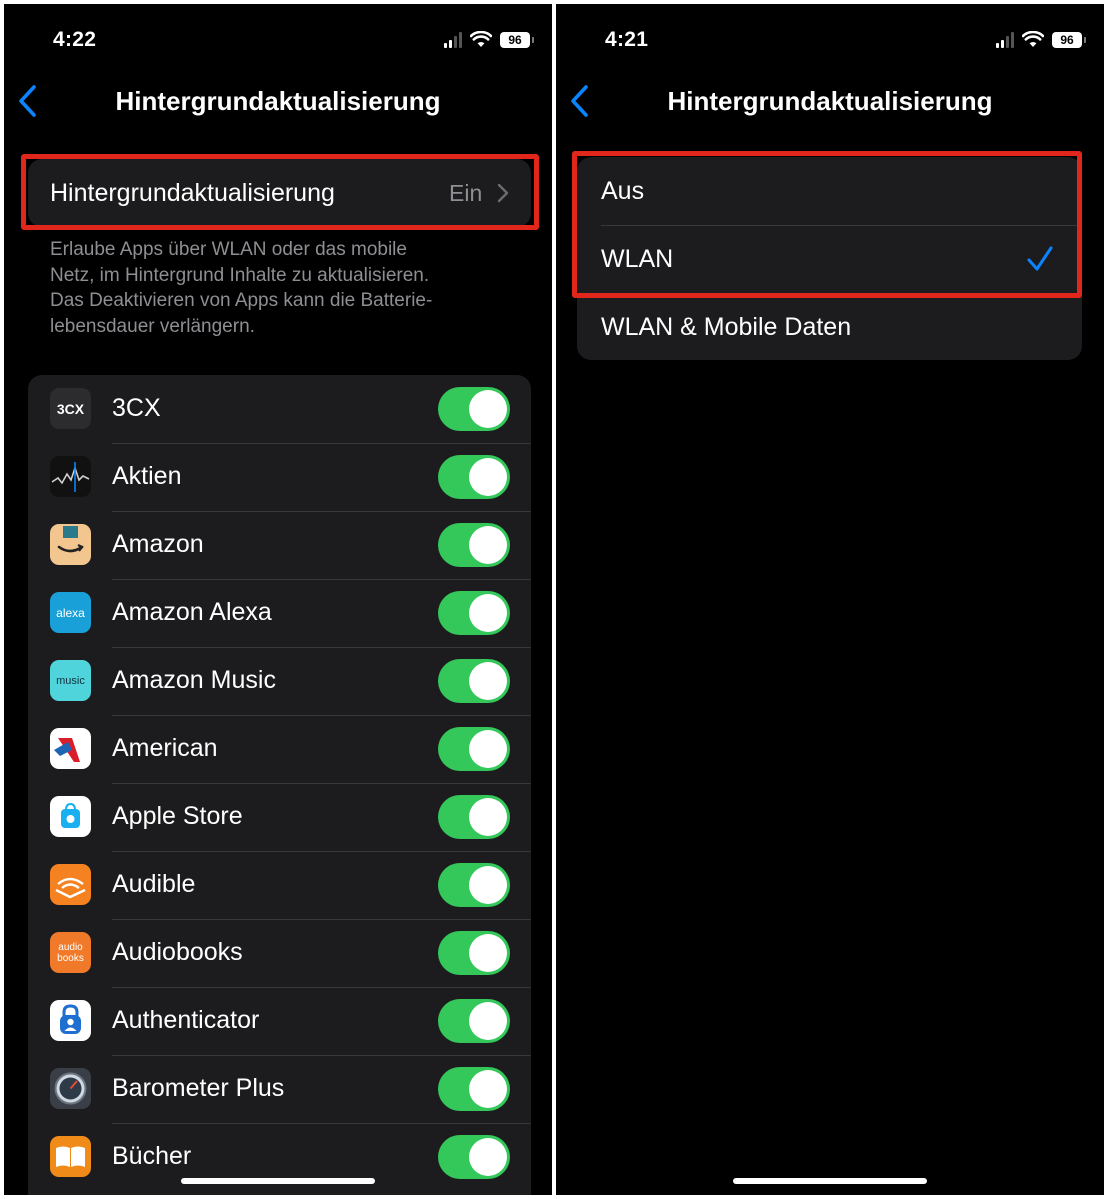 Image resolution: width=1108 pixels, height=1199 pixels. I want to click on app-row-american: American, so click(279, 749).